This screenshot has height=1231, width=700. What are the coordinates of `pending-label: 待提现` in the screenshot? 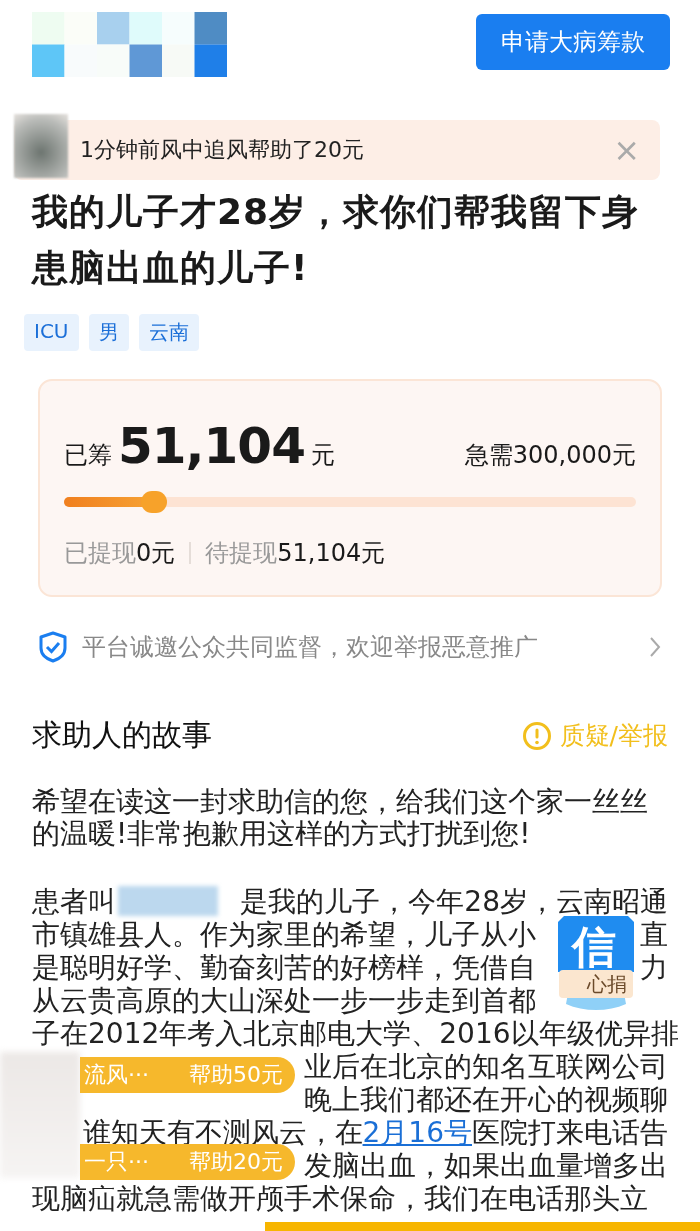 It's located at (241, 553).